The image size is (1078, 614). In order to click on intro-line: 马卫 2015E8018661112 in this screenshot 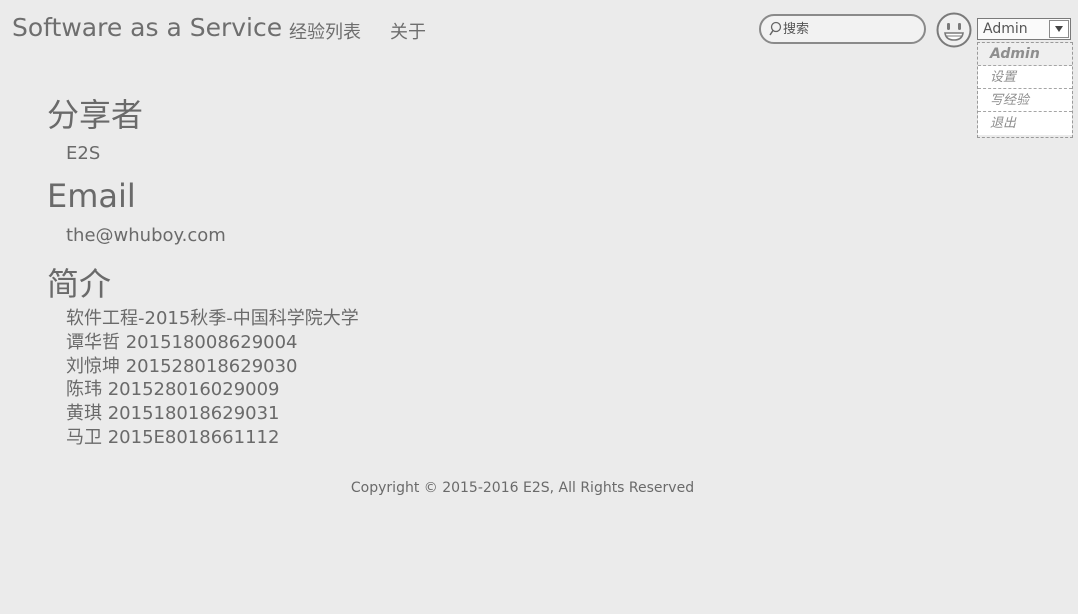, I will do `click(173, 437)`.